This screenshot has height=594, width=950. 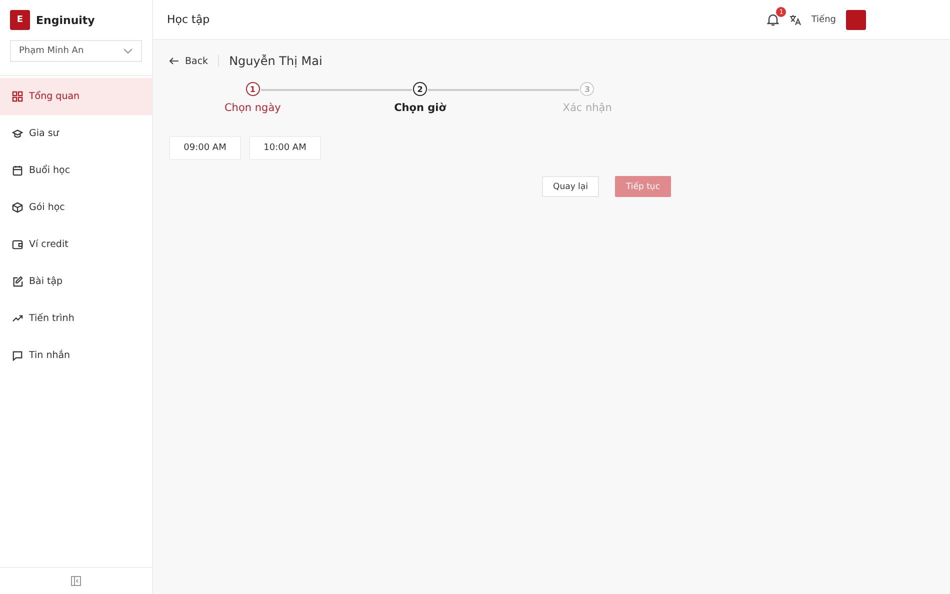 What do you see at coordinates (128, 51) in the screenshot?
I see `chevron-down-icon` at bounding box center [128, 51].